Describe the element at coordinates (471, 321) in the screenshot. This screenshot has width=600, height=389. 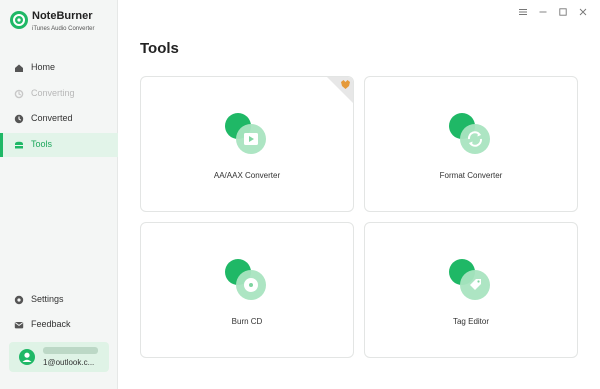
I see `tool-card-label: Tag Editor` at that location.